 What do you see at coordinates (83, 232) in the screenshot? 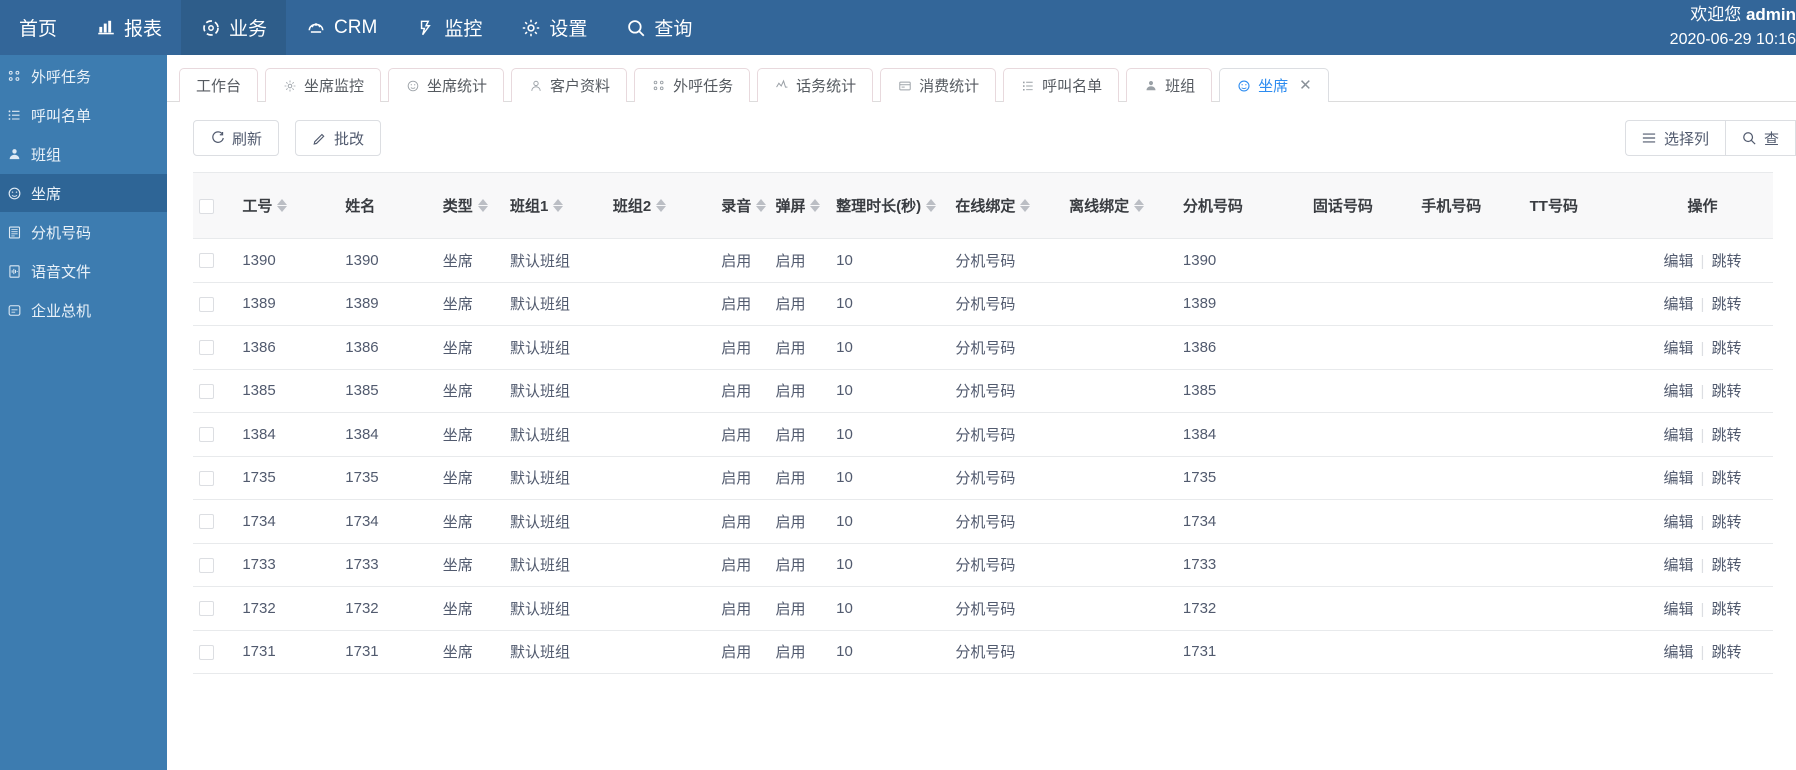
I see `sidebar-item-extension: 分机号码` at bounding box center [83, 232].